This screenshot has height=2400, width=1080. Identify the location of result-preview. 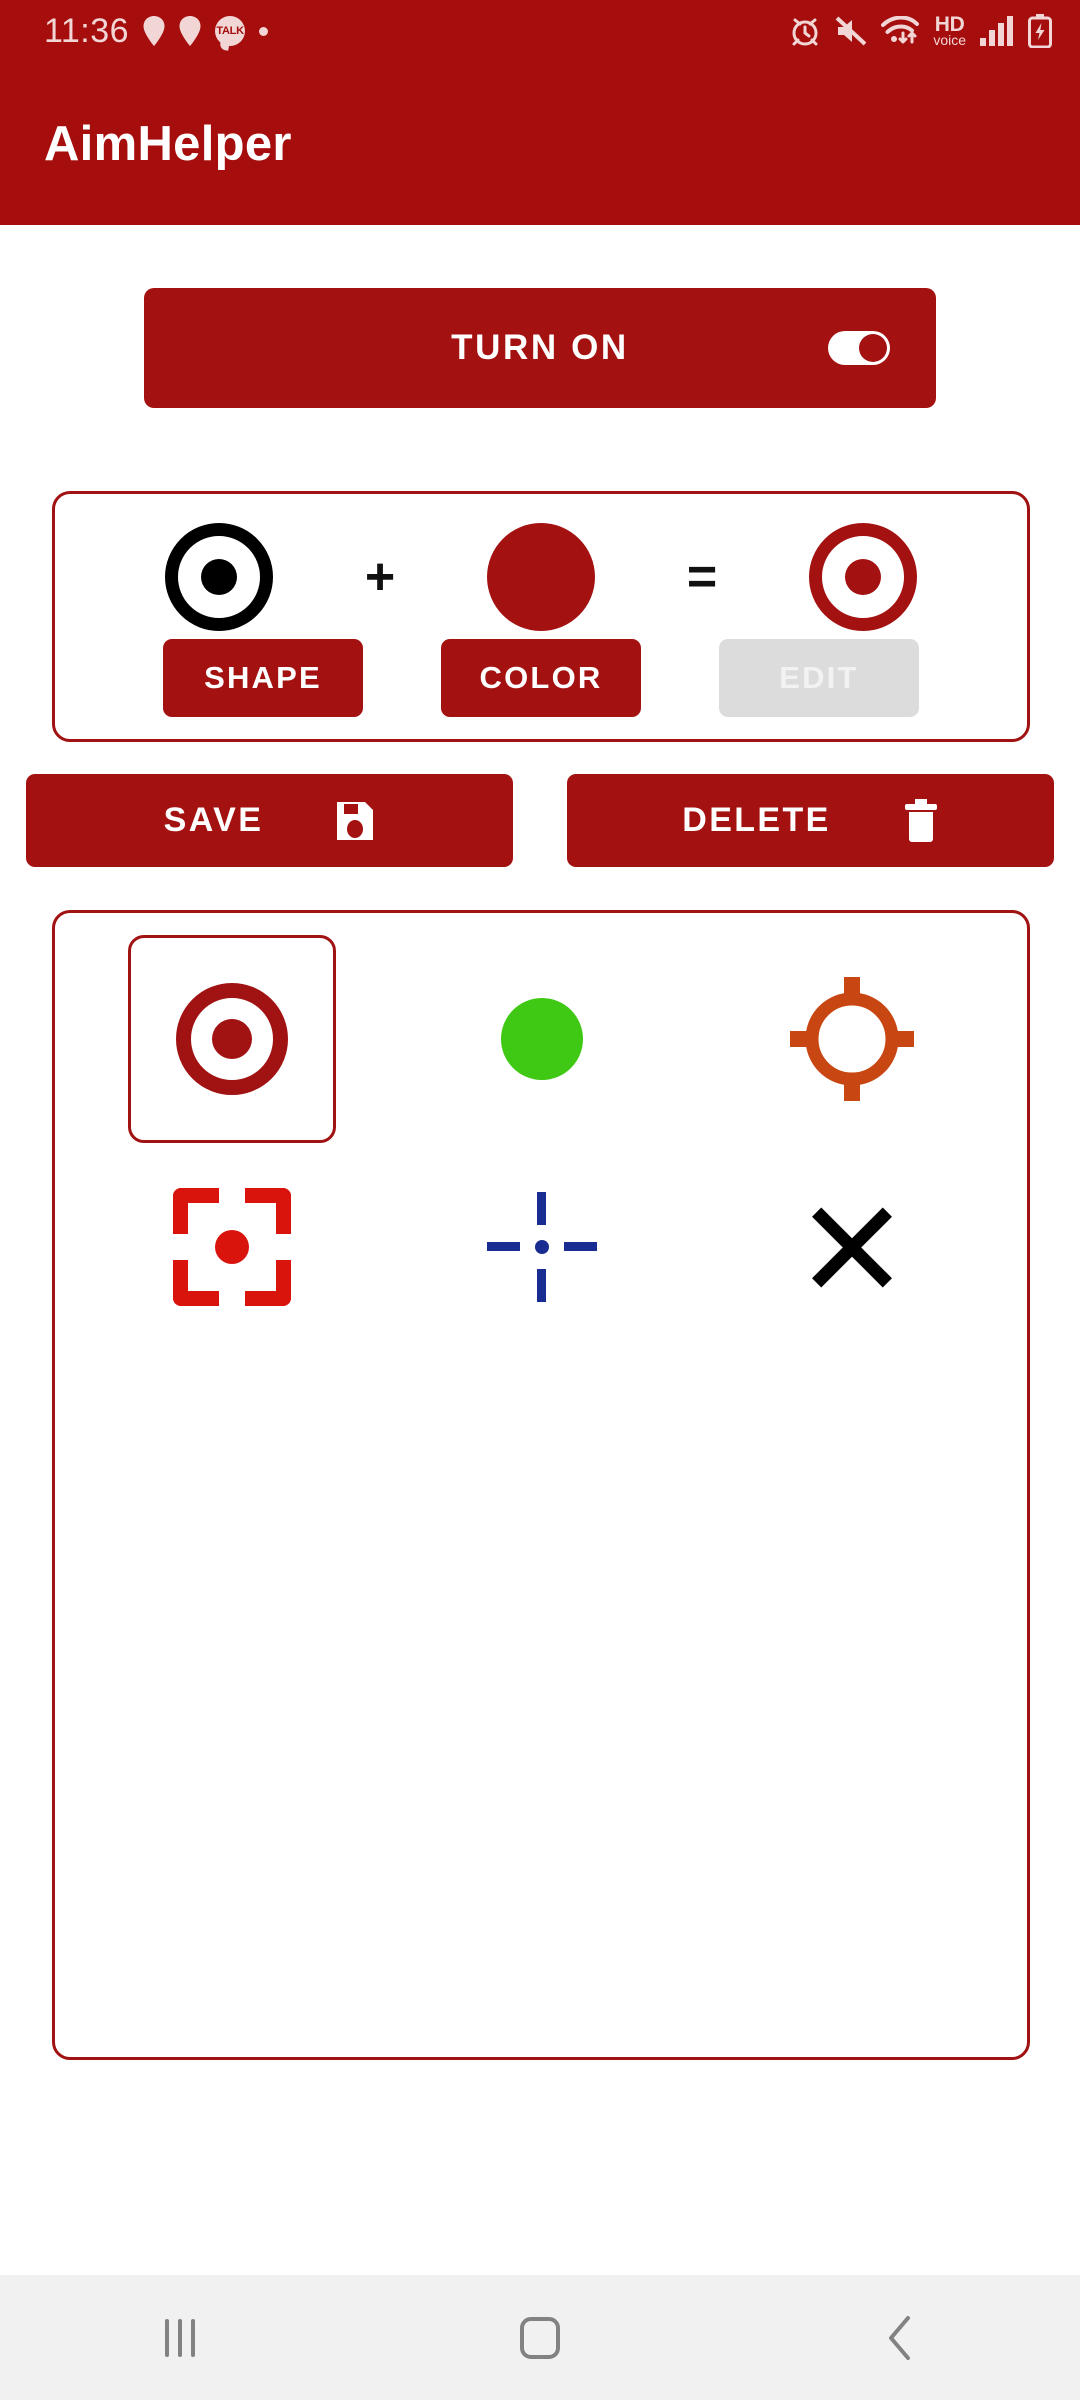
(863, 577).